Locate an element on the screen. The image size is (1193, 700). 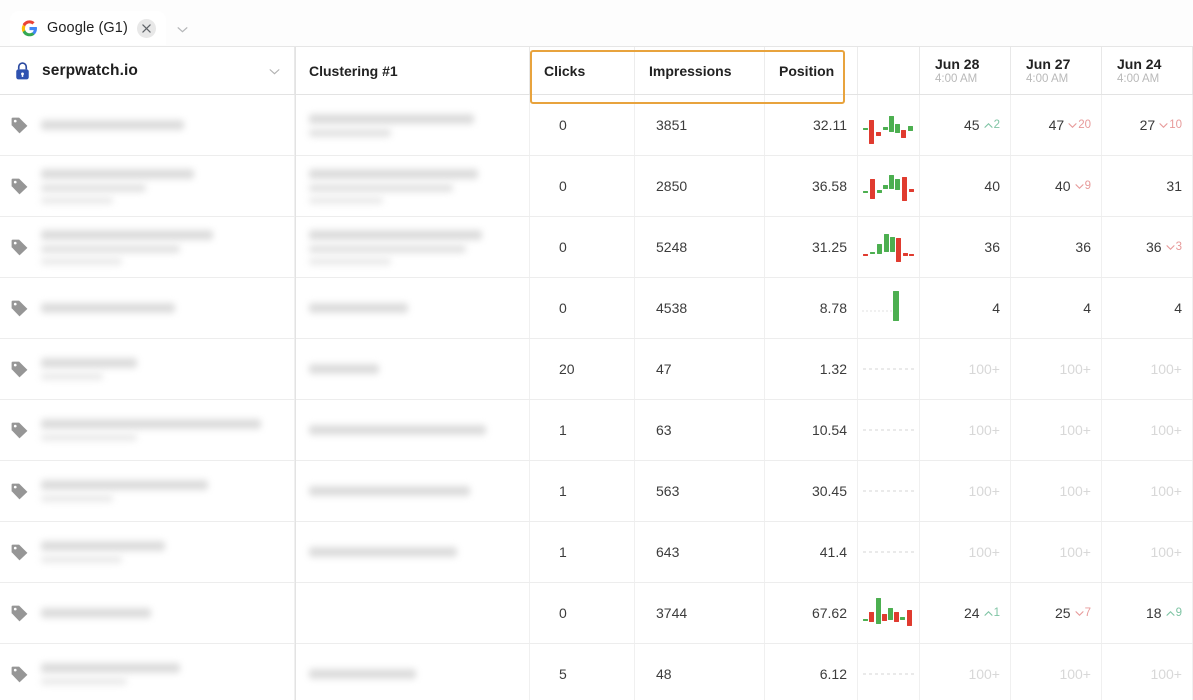
impressions-cell: 3744 is located at coordinates (700, 613).